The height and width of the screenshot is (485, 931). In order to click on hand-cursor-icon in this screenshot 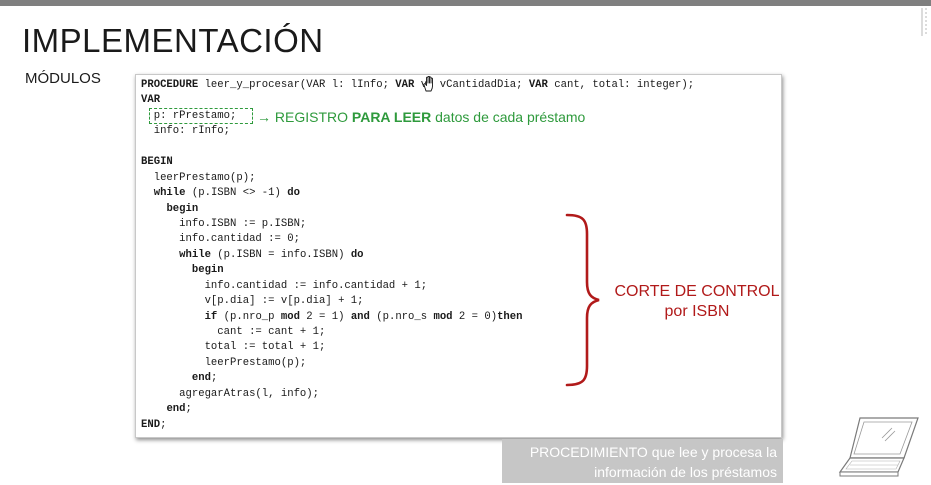, I will do `click(429, 86)`.